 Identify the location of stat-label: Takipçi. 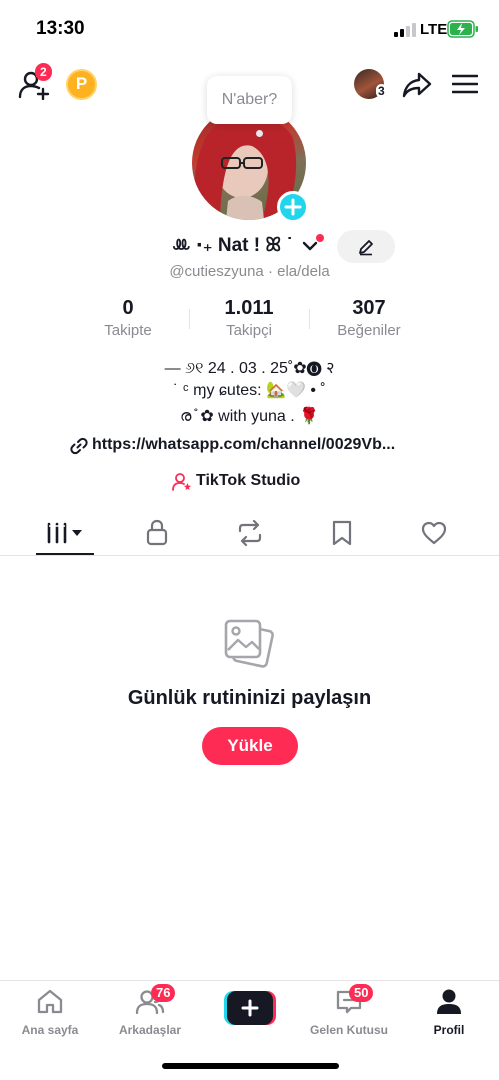
(249, 330).